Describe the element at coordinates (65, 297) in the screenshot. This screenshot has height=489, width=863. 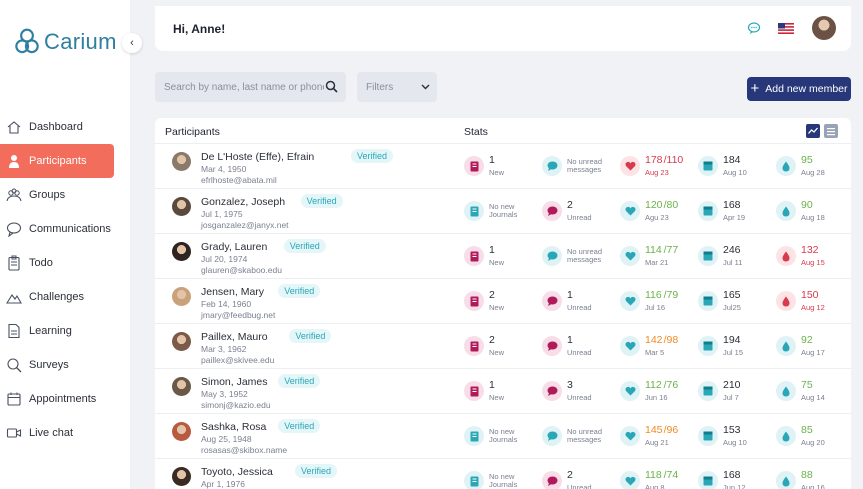
I see `sidebar-item-challenges: Challenges` at that location.